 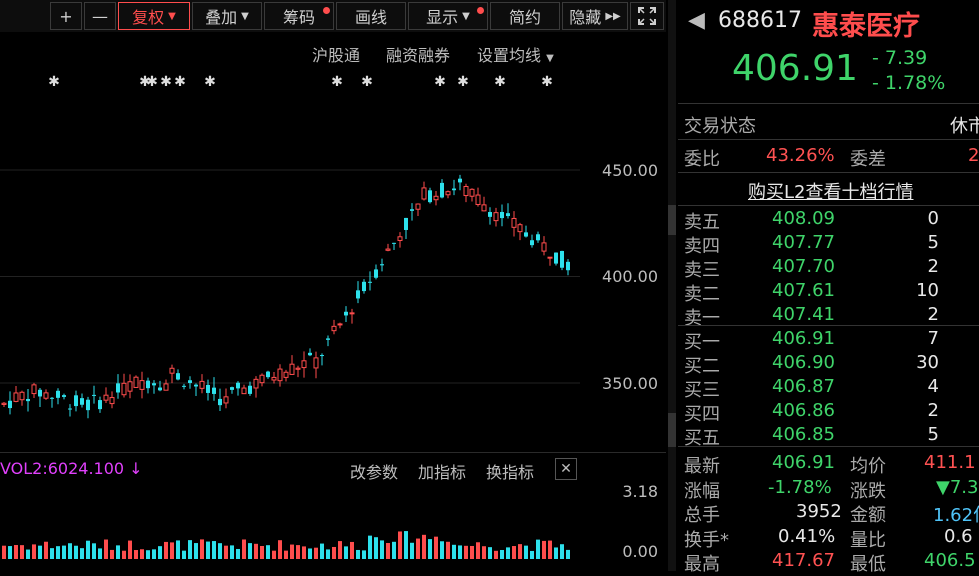 What do you see at coordinates (696, 20) in the screenshot?
I see `back-arrow-icon: ◀` at bounding box center [696, 20].